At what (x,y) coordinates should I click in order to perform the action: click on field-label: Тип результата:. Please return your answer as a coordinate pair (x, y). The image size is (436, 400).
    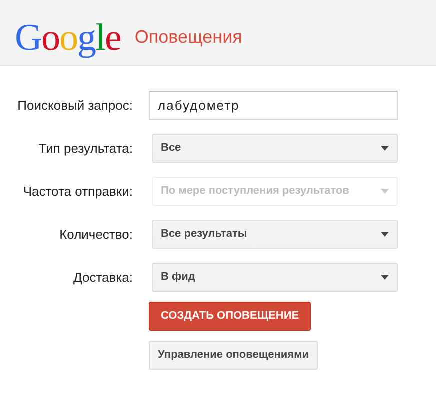
    Looking at the image, I should click on (86, 149).